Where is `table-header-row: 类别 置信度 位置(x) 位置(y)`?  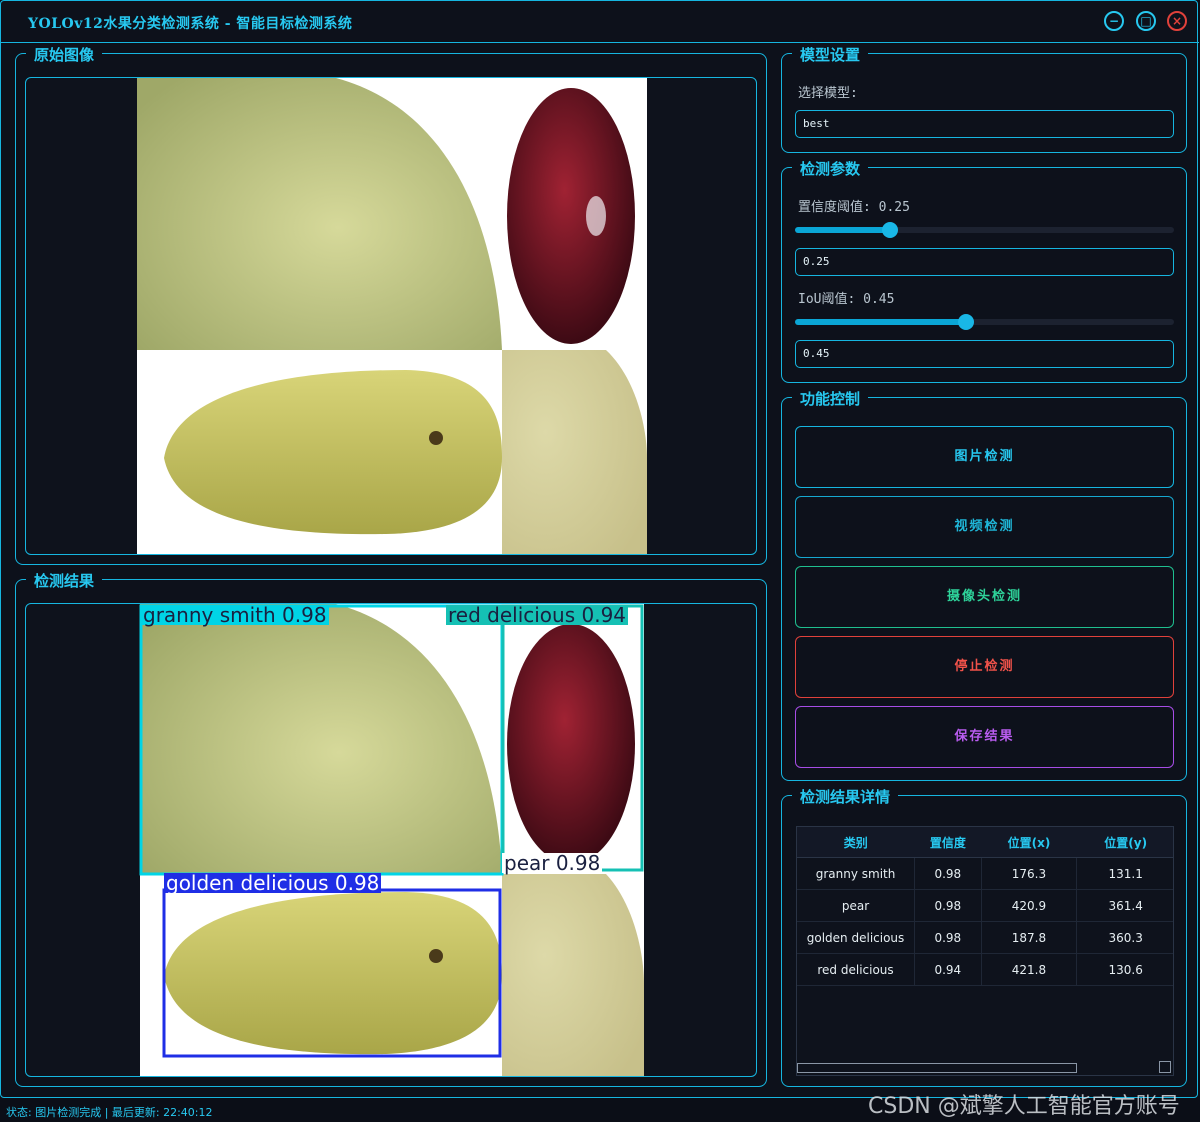
table-header-row: 类别 置信度 位置(x) 位置(y) is located at coordinates (985, 842).